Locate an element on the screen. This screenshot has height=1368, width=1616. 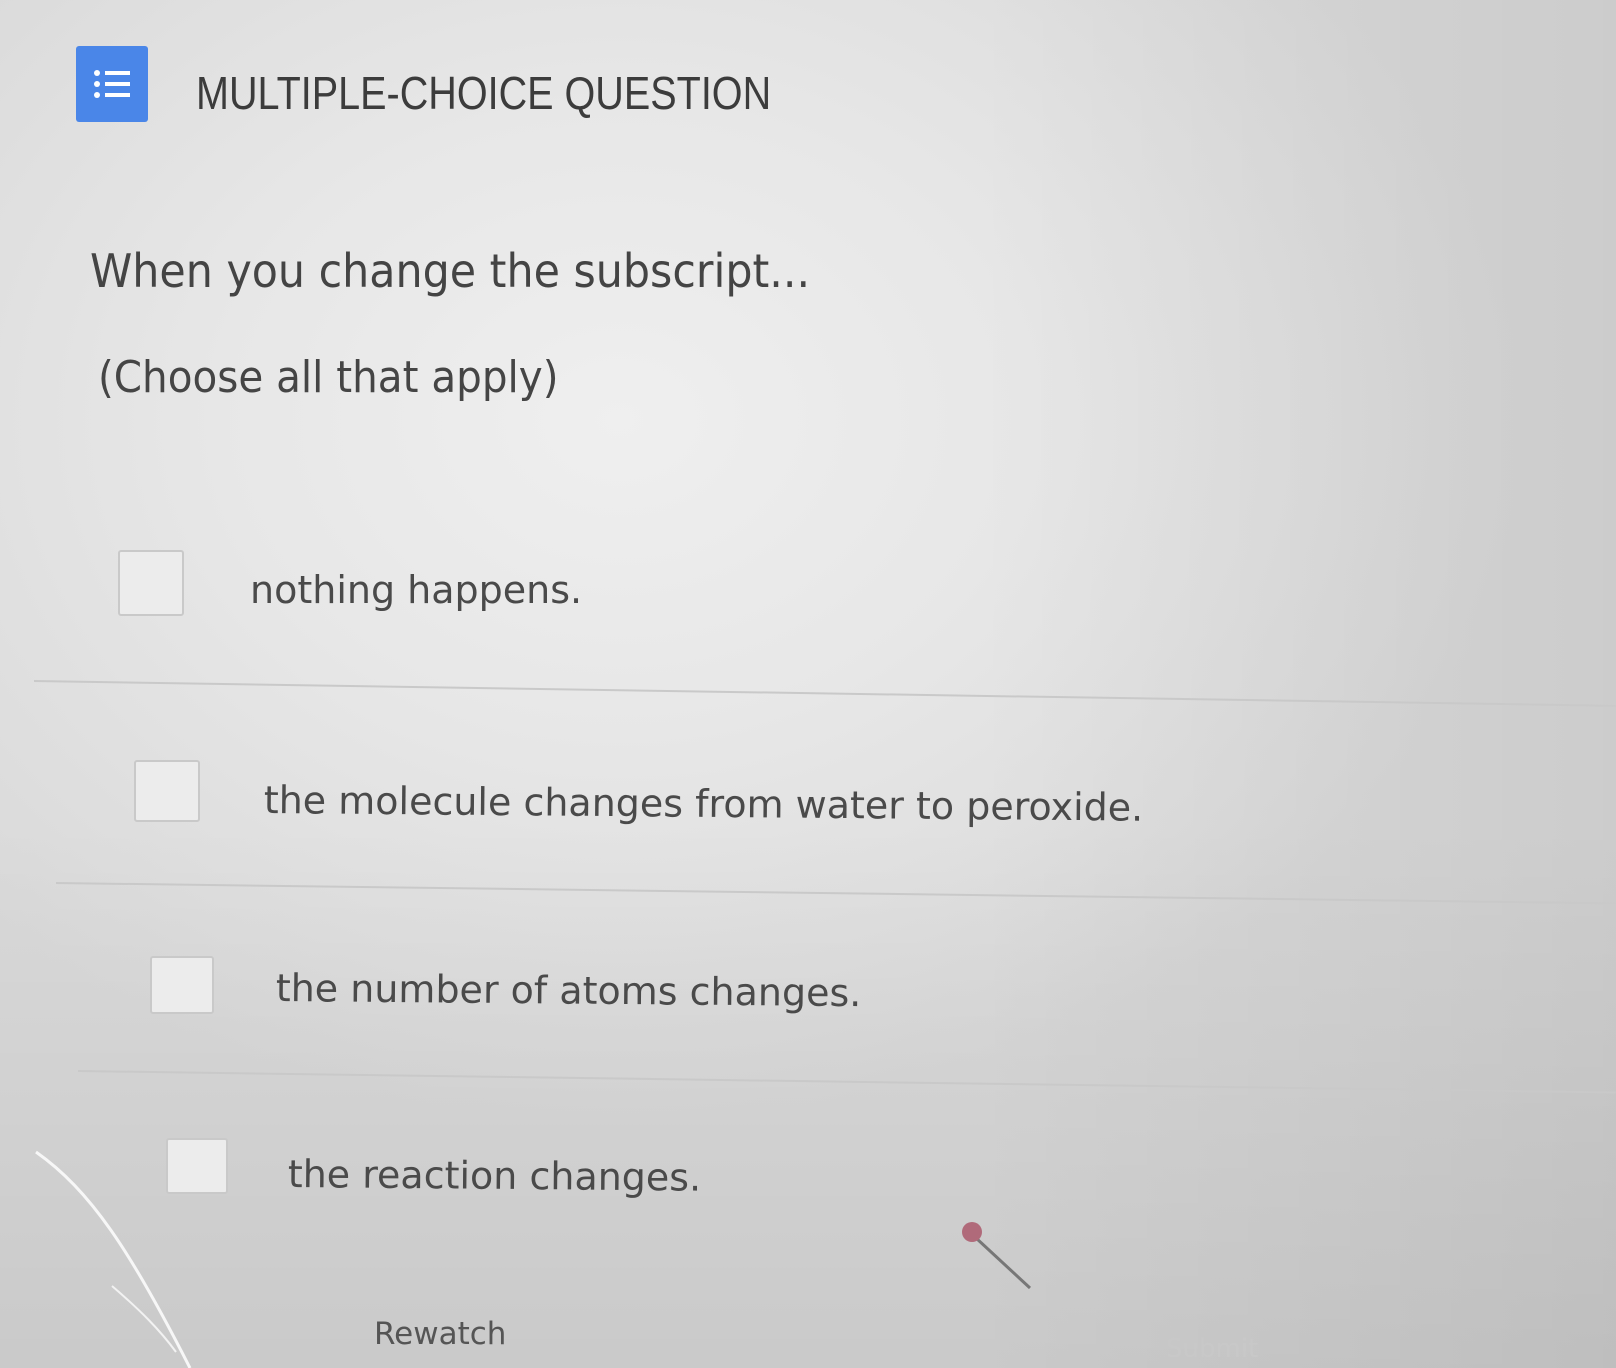
answer-label: the number of atoms changes. is located at coordinates (569, 990).